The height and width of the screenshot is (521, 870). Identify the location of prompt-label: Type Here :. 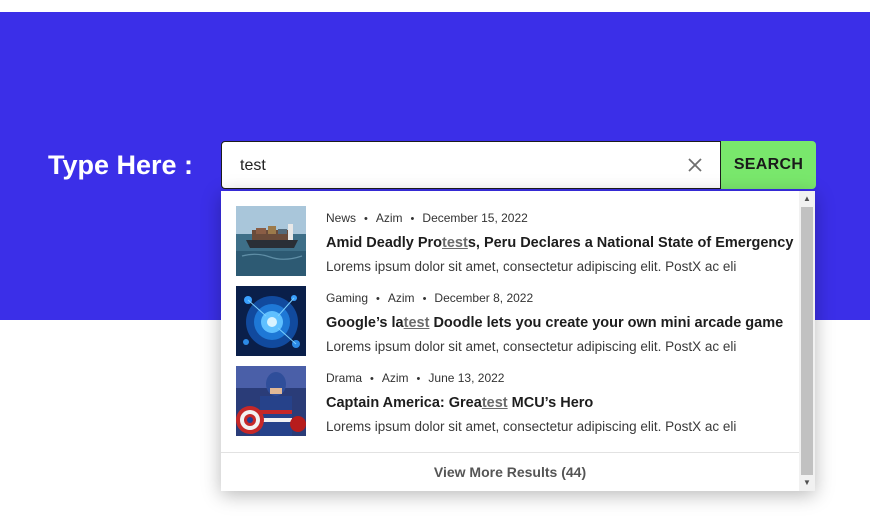
(121, 165).